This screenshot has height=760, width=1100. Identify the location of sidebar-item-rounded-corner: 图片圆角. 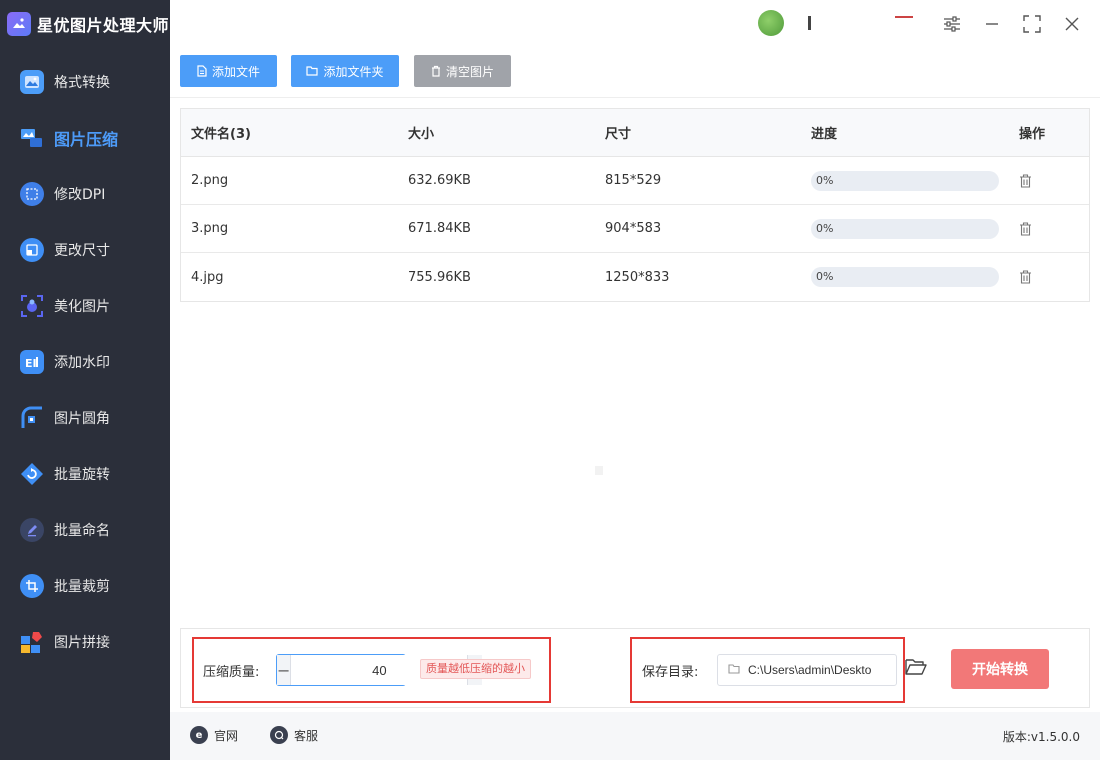
(85, 418).